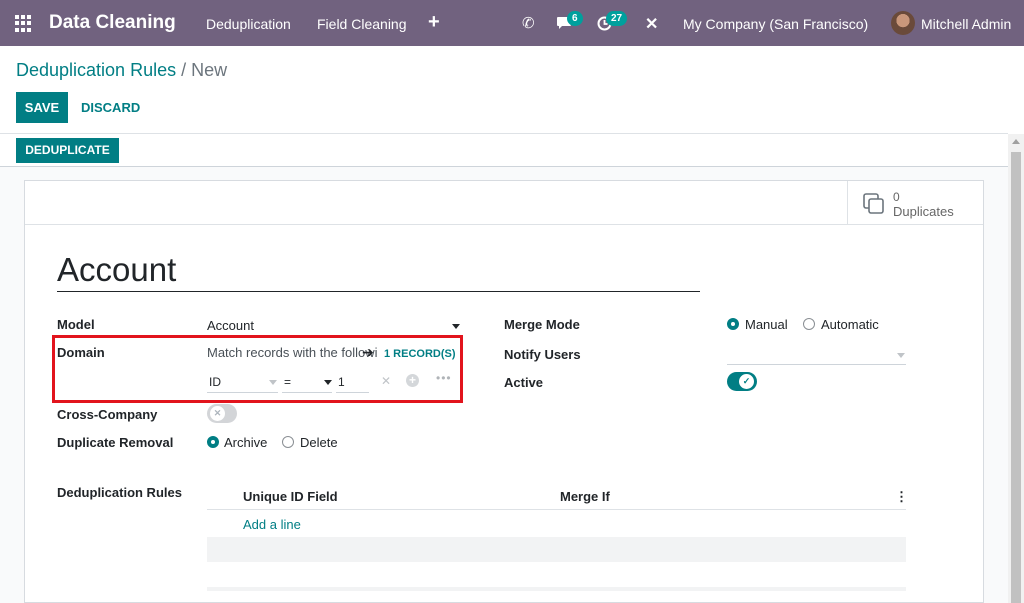  What do you see at coordinates (966, 24) in the screenshot?
I see `user-menu: Mitchell Admin` at bounding box center [966, 24].